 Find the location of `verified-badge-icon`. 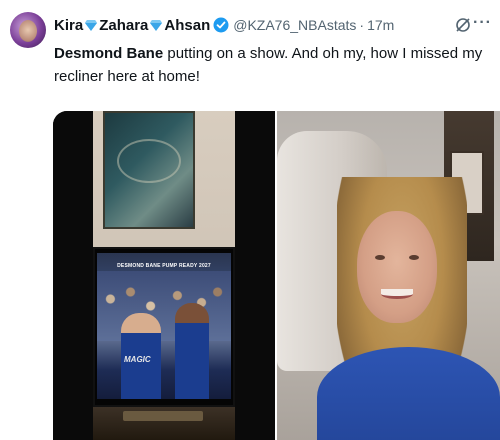

verified-badge-icon is located at coordinates (221, 25).